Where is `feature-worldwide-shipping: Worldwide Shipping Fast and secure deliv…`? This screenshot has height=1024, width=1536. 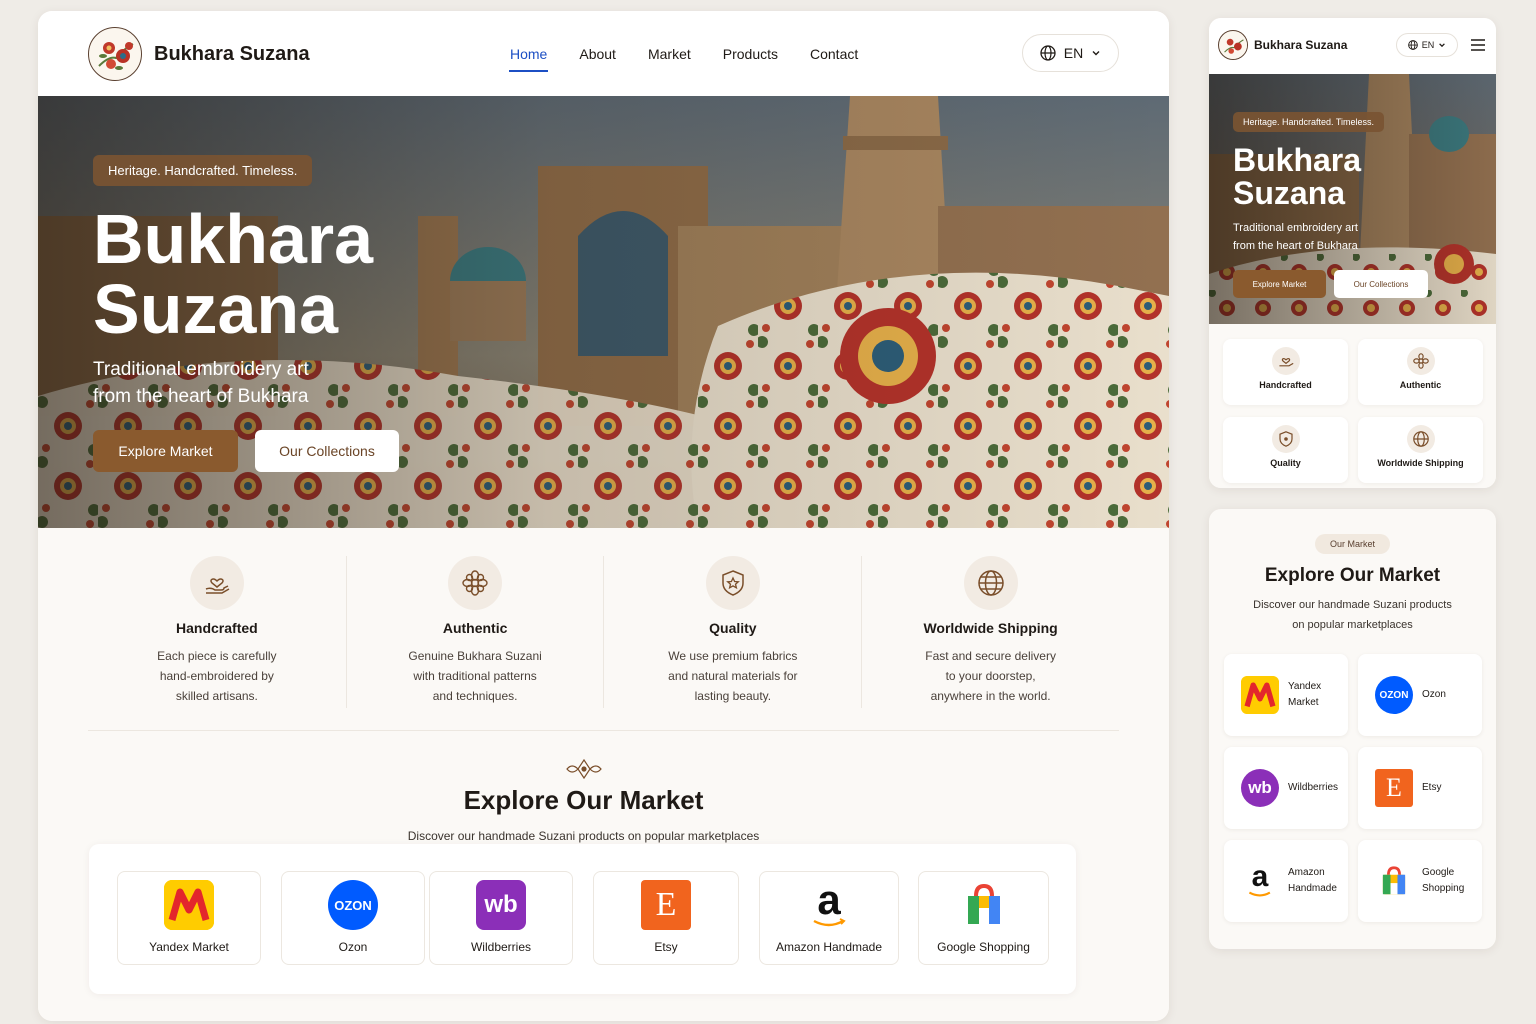
feature-worldwide-shipping: Worldwide Shipping Fast and secure deliv… is located at coordinates (990, 632).